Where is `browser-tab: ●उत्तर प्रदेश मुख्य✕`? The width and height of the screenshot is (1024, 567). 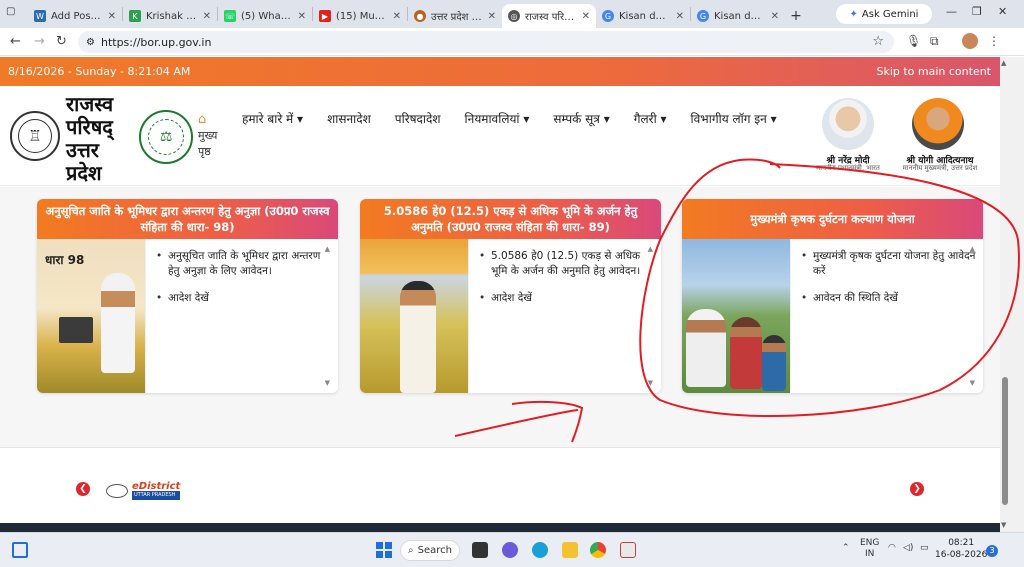
browser-tab: ●उत्तर प्रदेश मुख्य✕ is located at coordinates (455, 16).